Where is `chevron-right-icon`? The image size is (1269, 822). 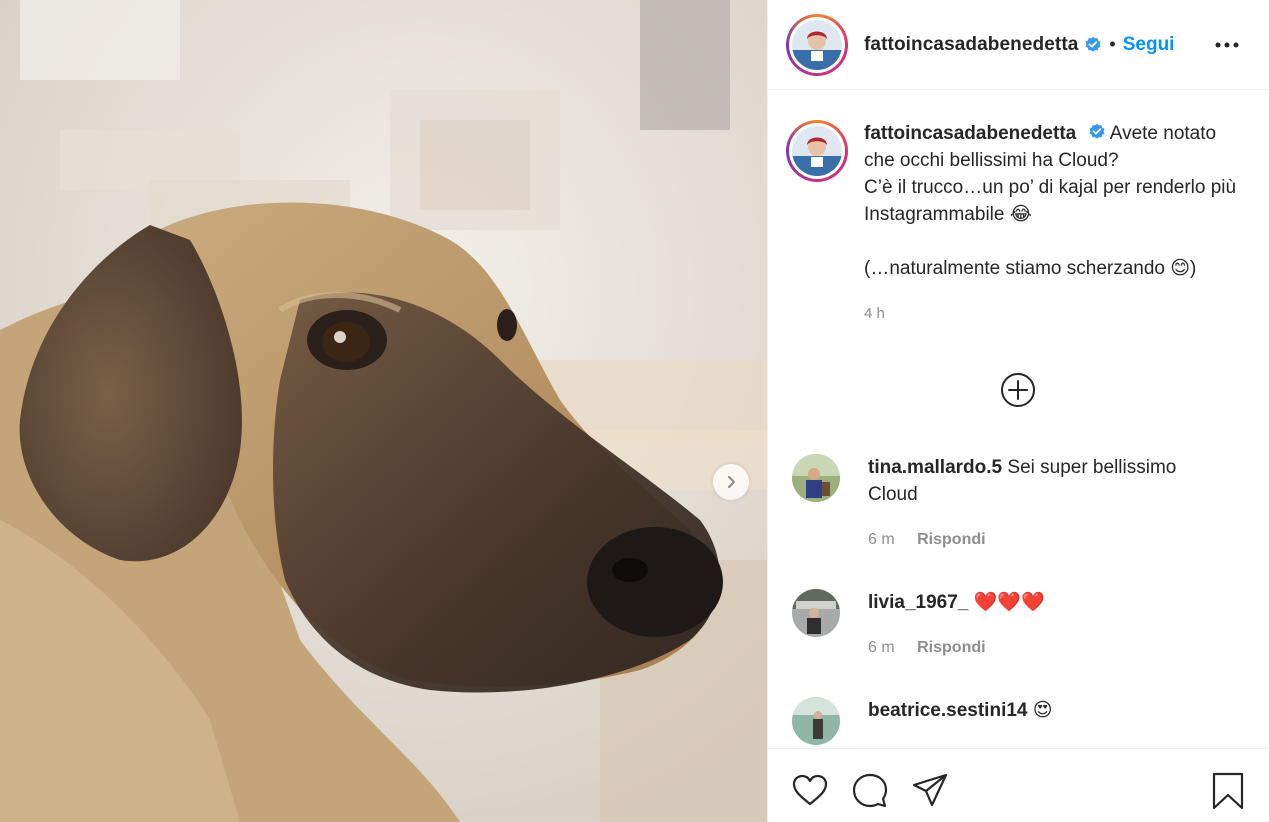
chevron-right-icon is located at coordinates (731, 482).